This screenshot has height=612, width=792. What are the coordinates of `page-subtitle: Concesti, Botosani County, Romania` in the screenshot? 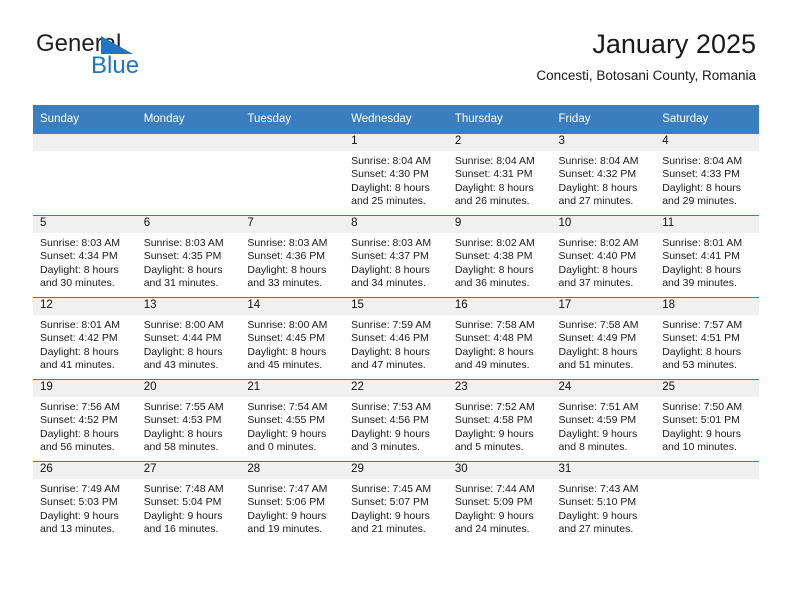 It's located at (646, 75).